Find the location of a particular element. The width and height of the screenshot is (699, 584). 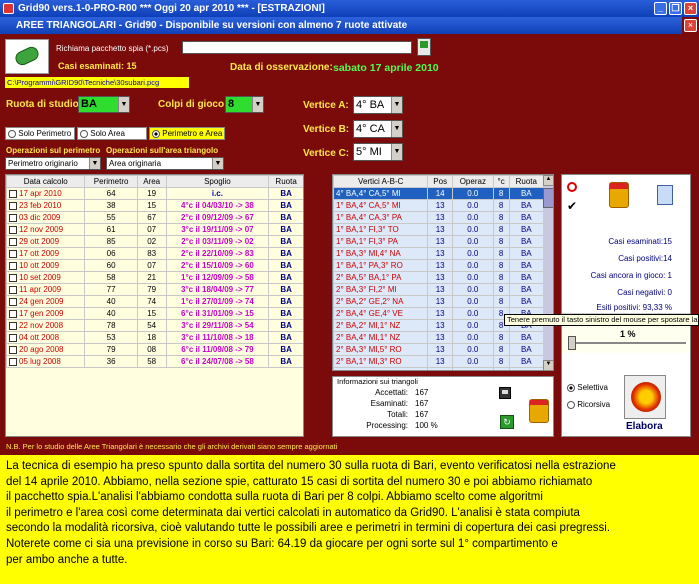

table-cell: i.c. is located at coordinates (217, 193).